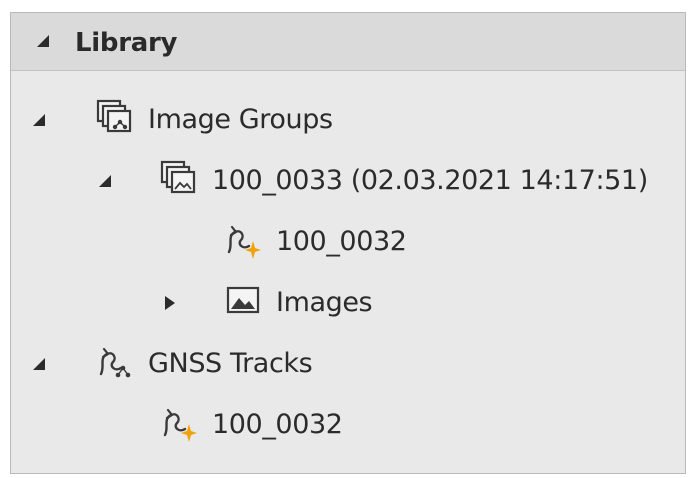 This screenshot has height=478, width=694. I want to click on expand-toggle-gnss-tracks, so click(39, 364).